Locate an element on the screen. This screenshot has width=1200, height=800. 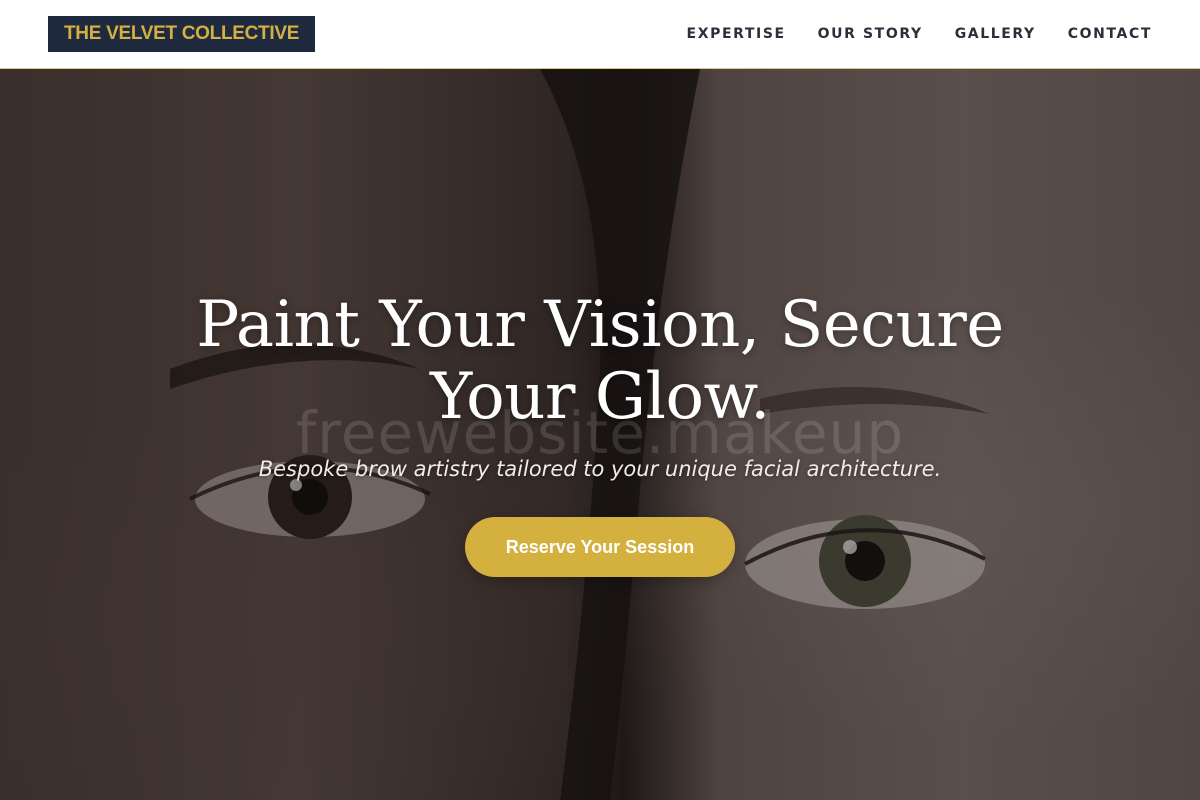
nav-item-contact: CONTACT is located at coordinates (1110, 34).